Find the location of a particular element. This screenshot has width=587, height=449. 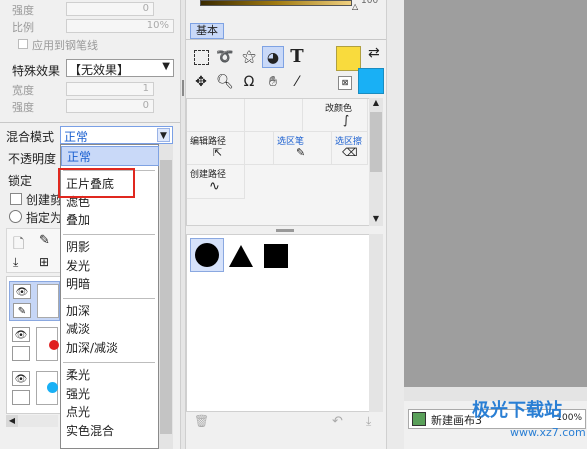

menu-item-glow: 发光 is located at coordinates (110, 266).